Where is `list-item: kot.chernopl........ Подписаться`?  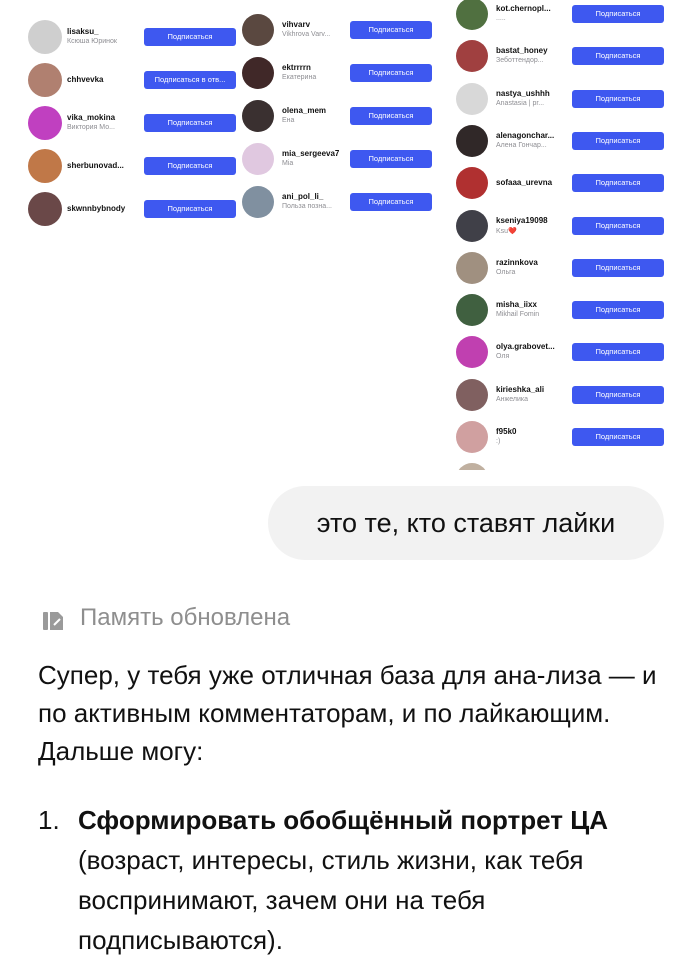
list-item: kot.chernopl........ Подписаться is located at coordinates (560, 19).